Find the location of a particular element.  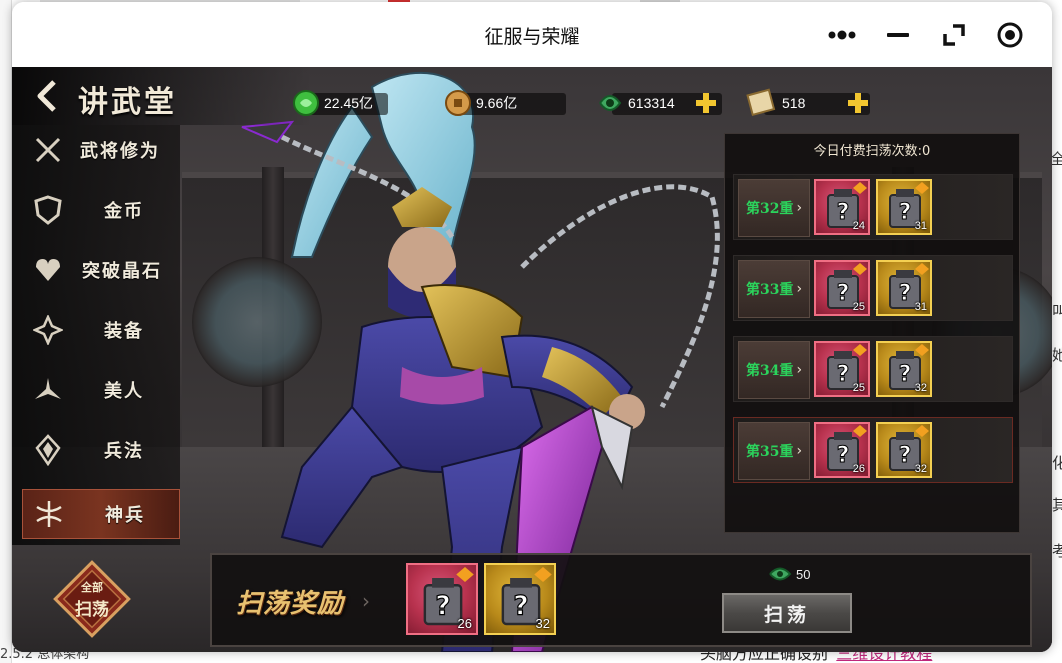

red-treasure-bag: ? 26 is located at coordinates (842, 450).